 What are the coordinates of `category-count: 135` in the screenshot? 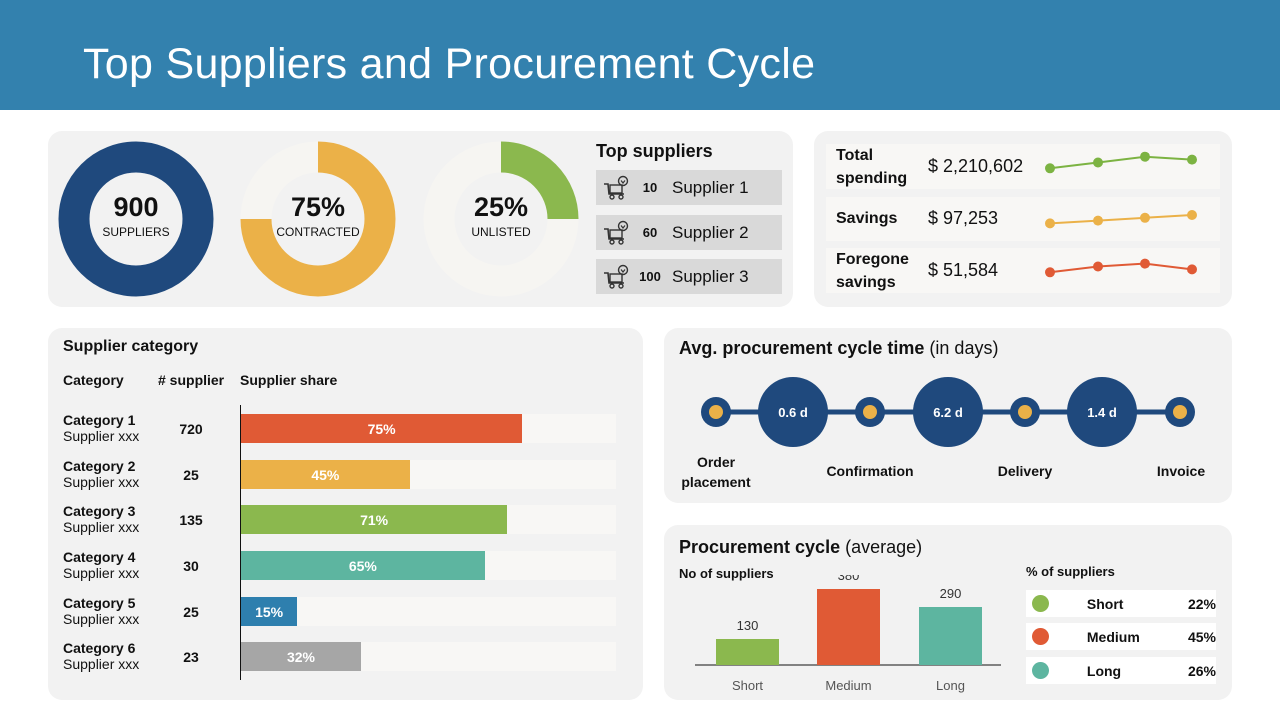 It's located at (191, 520).